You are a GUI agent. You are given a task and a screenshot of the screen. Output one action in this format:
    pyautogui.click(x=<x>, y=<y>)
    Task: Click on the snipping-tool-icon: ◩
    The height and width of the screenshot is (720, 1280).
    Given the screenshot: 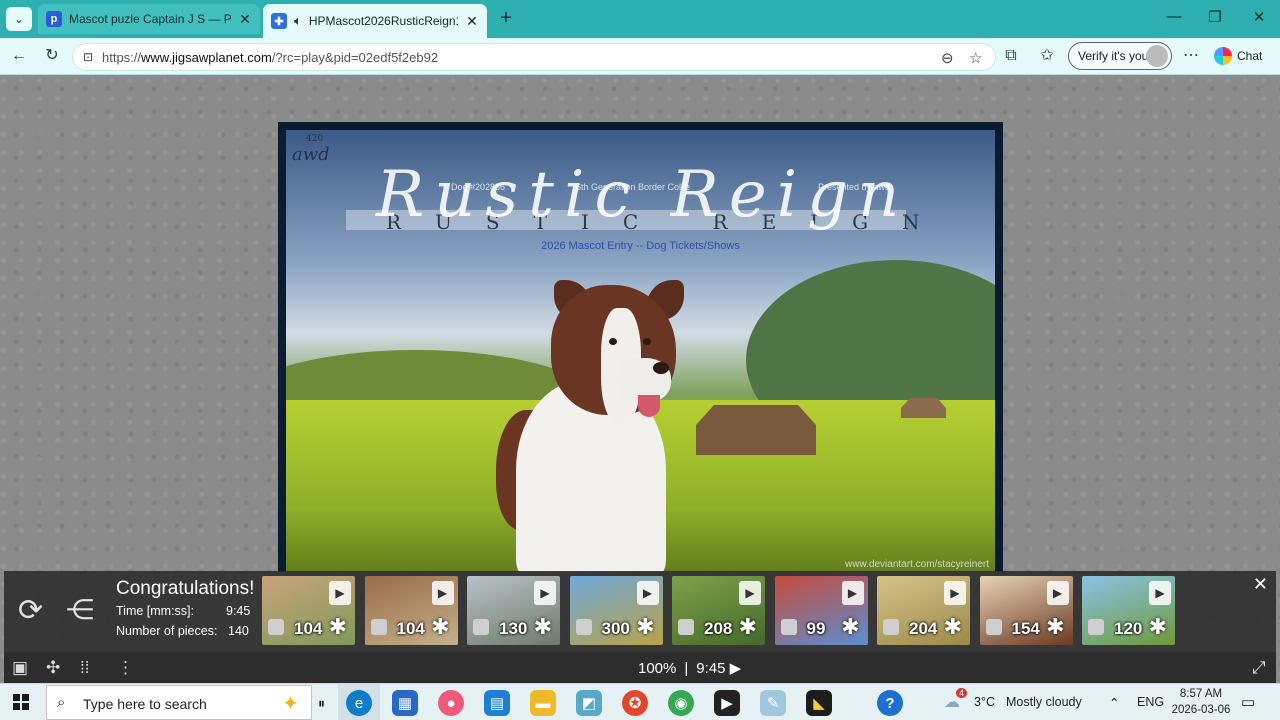 What is the action you would take?
    pyautogui.click(x=589, y=703)
    